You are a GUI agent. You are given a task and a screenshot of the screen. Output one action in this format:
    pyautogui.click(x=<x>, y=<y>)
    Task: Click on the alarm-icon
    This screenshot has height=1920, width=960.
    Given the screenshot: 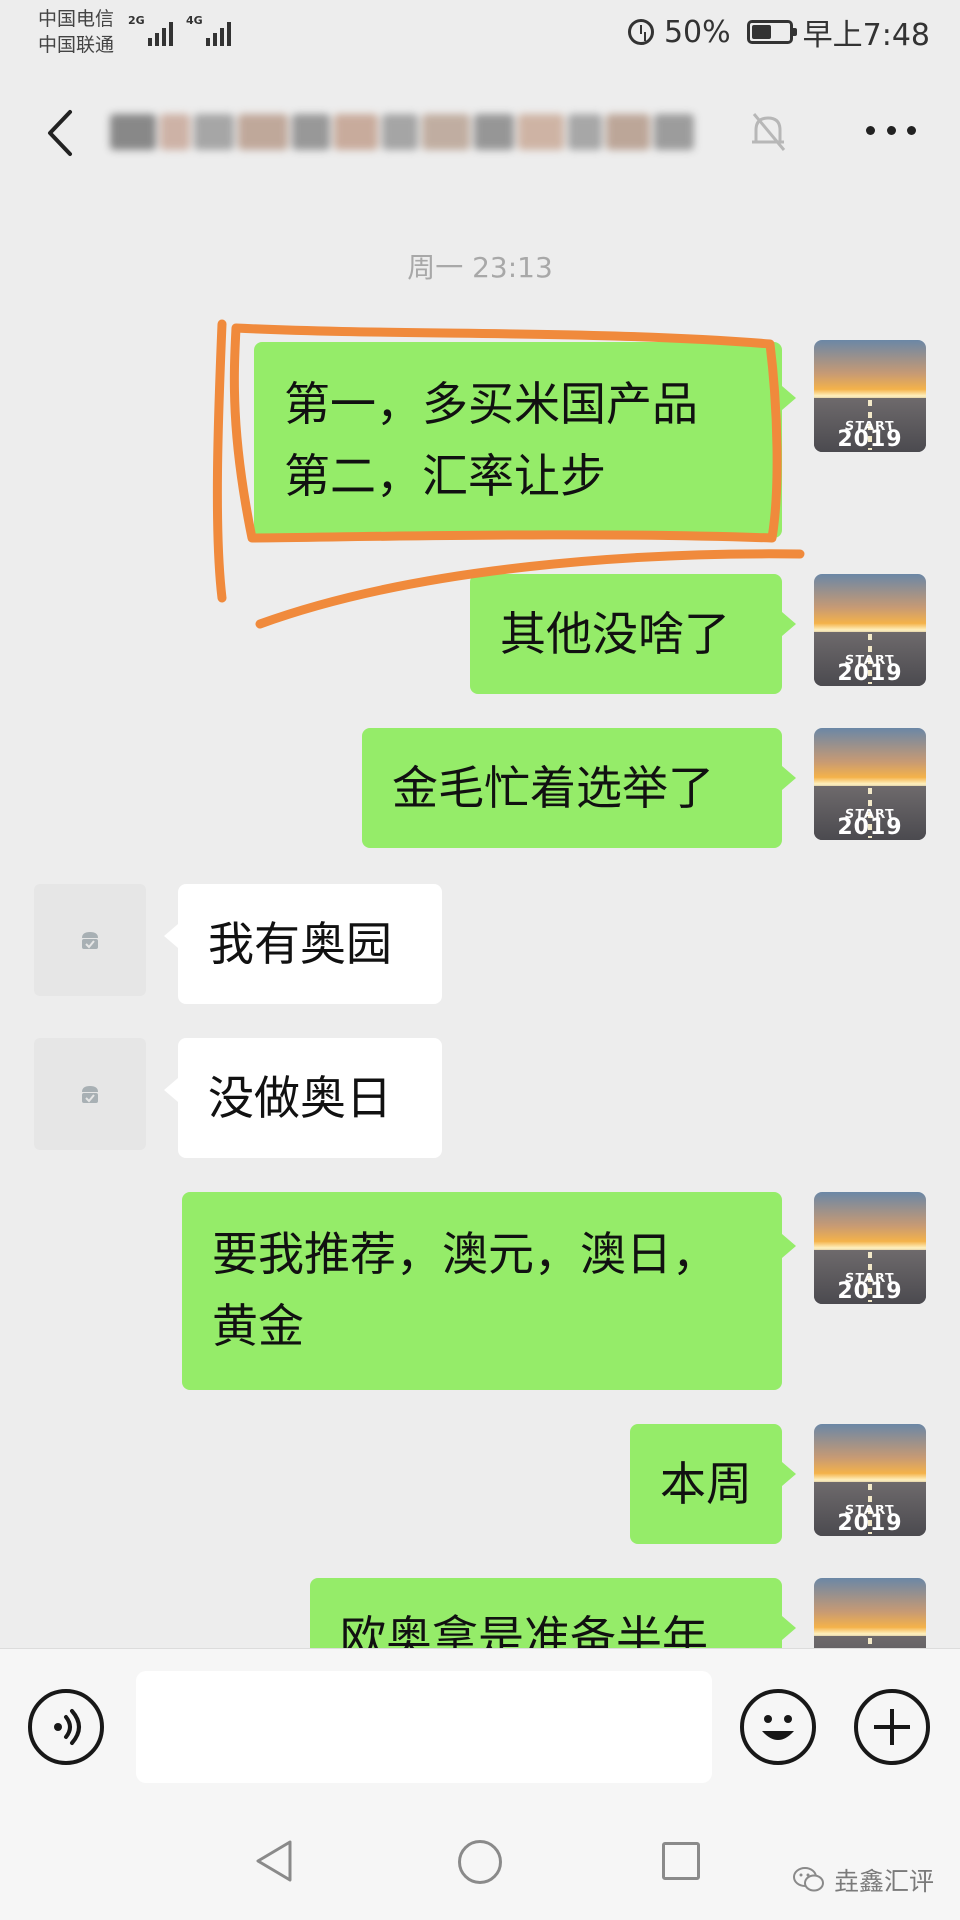 What is the action you would take?
    pyautogui.click(x=640, y=32)
    